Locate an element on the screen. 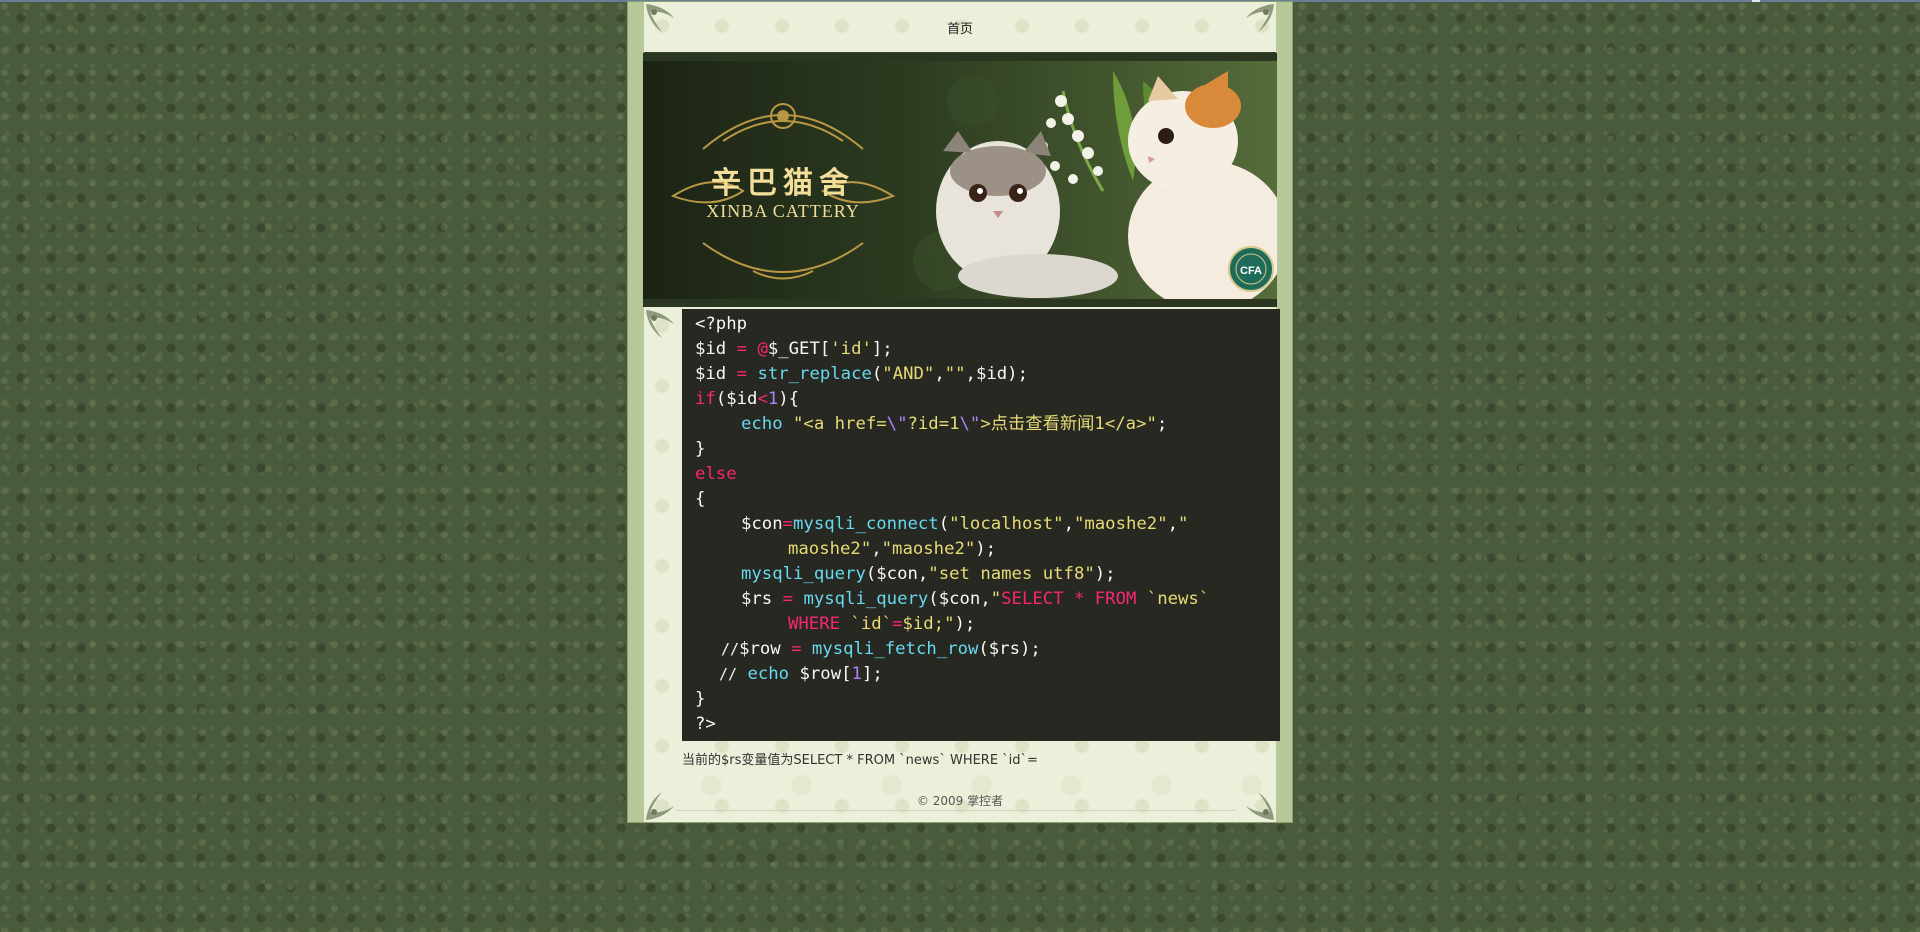 Image resolution: width=1920 pixels, height=932 pixels. top-nav: 首页 is located at coordinates (960, 27).